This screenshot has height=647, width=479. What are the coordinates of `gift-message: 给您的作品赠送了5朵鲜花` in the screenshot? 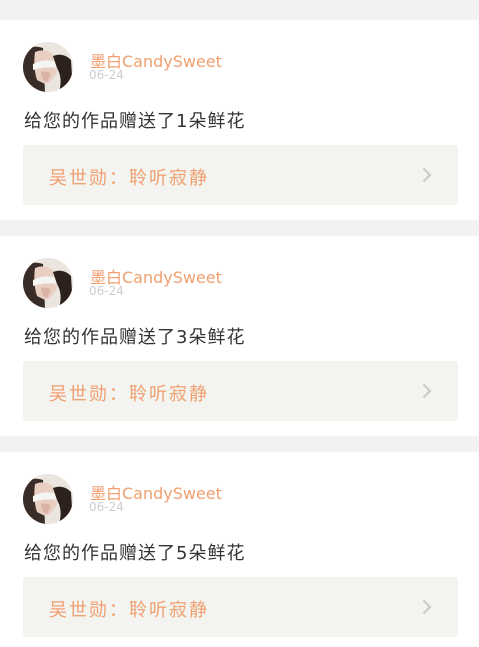 It's located at (135, 553).